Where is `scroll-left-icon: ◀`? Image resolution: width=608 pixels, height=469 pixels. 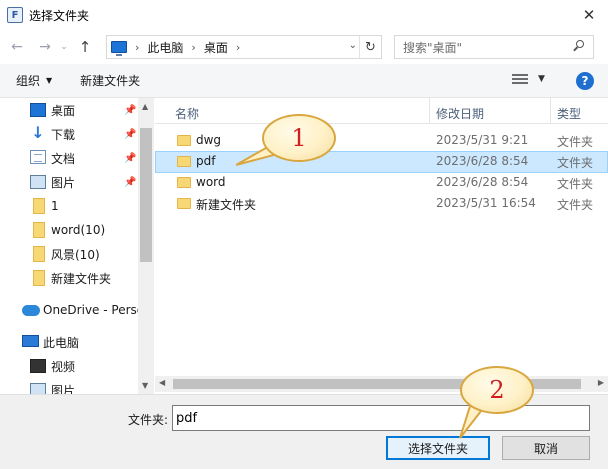
scroll-left-icon: ◀ is located at coordinates (162, 382).